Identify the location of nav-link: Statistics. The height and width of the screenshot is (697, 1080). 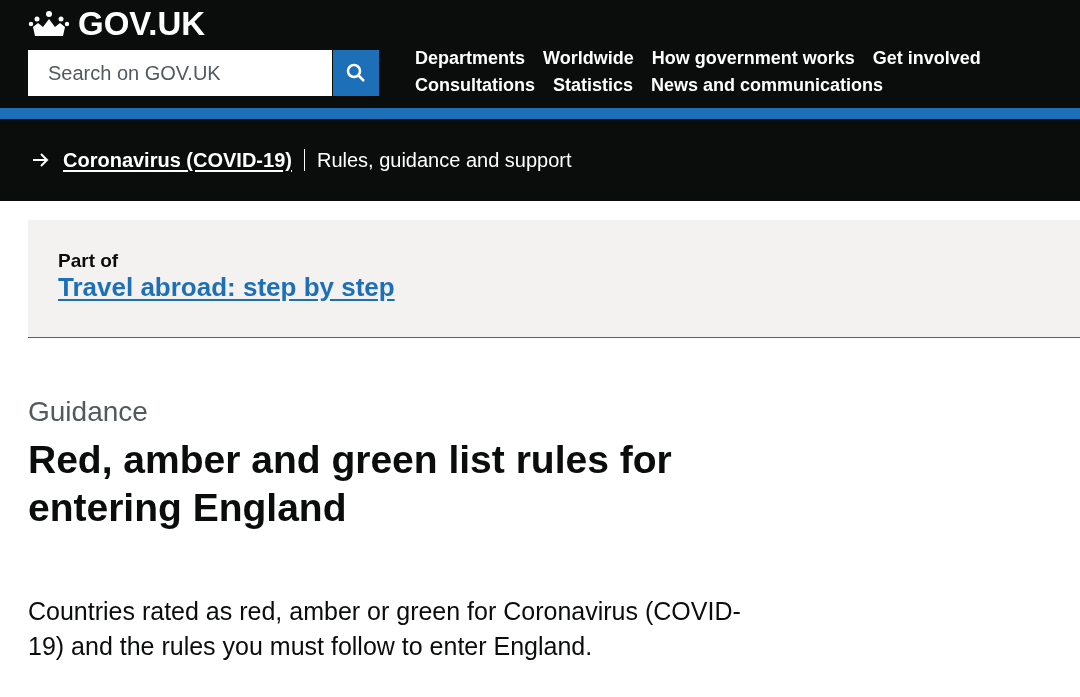
(593, 85).